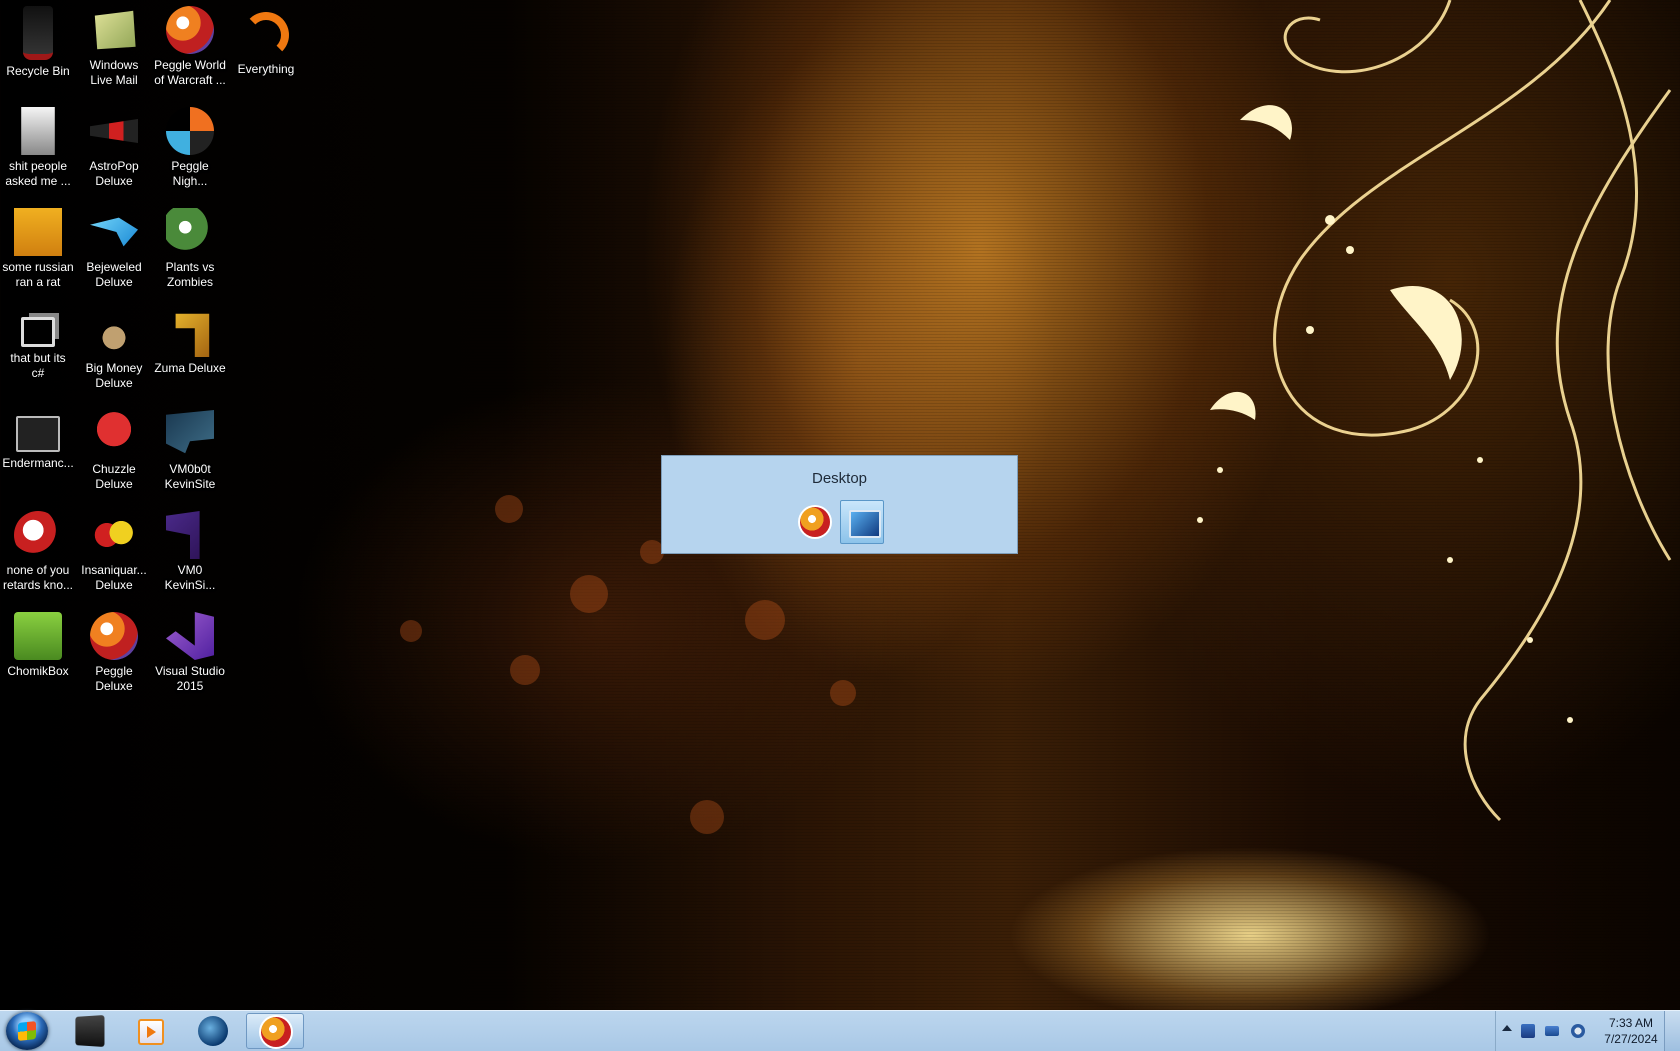  I want to click on desktop-shortcut-label: Peggle Deluxe, so click(114, 678).